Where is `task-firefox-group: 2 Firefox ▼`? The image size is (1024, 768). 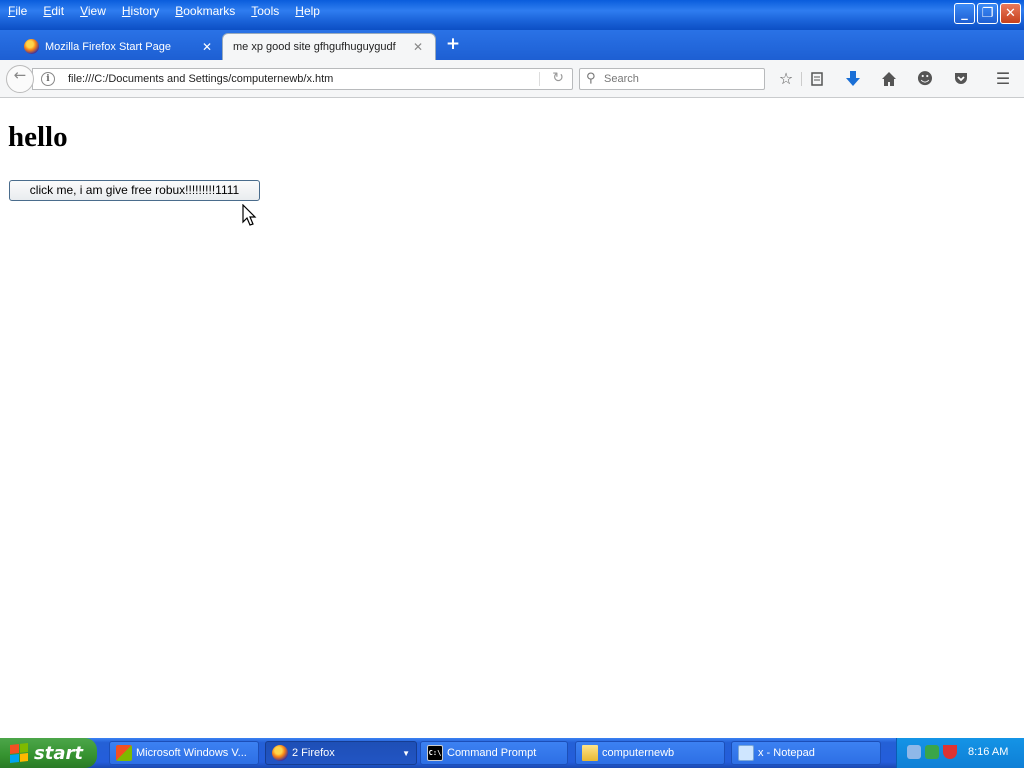
task-firefox-group: 2 Firefox ▼ is located at coordinates (341, 753).